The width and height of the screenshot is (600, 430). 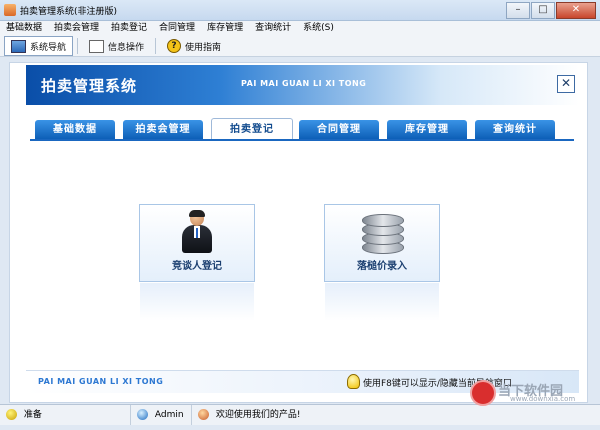 What do you see at coordinates (339, 129) in the screenshot?
I see `tab-contract-mgmt: 合同管理` at bounding box center [339, 129].